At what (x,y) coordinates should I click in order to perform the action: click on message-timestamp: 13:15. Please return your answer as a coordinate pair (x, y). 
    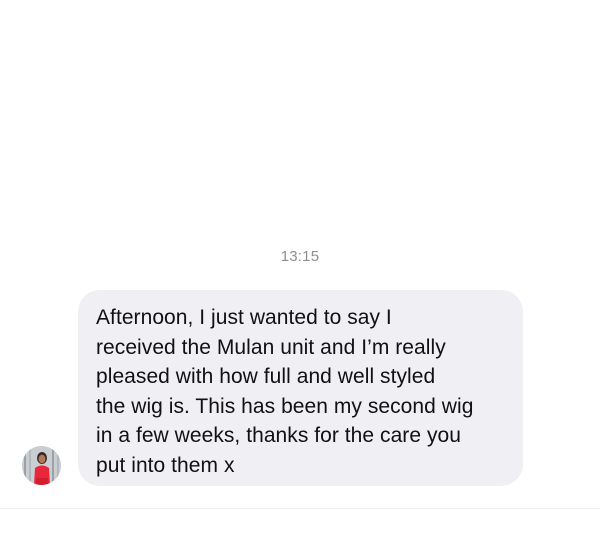
    Looking at the image, I should click on (300, 256).